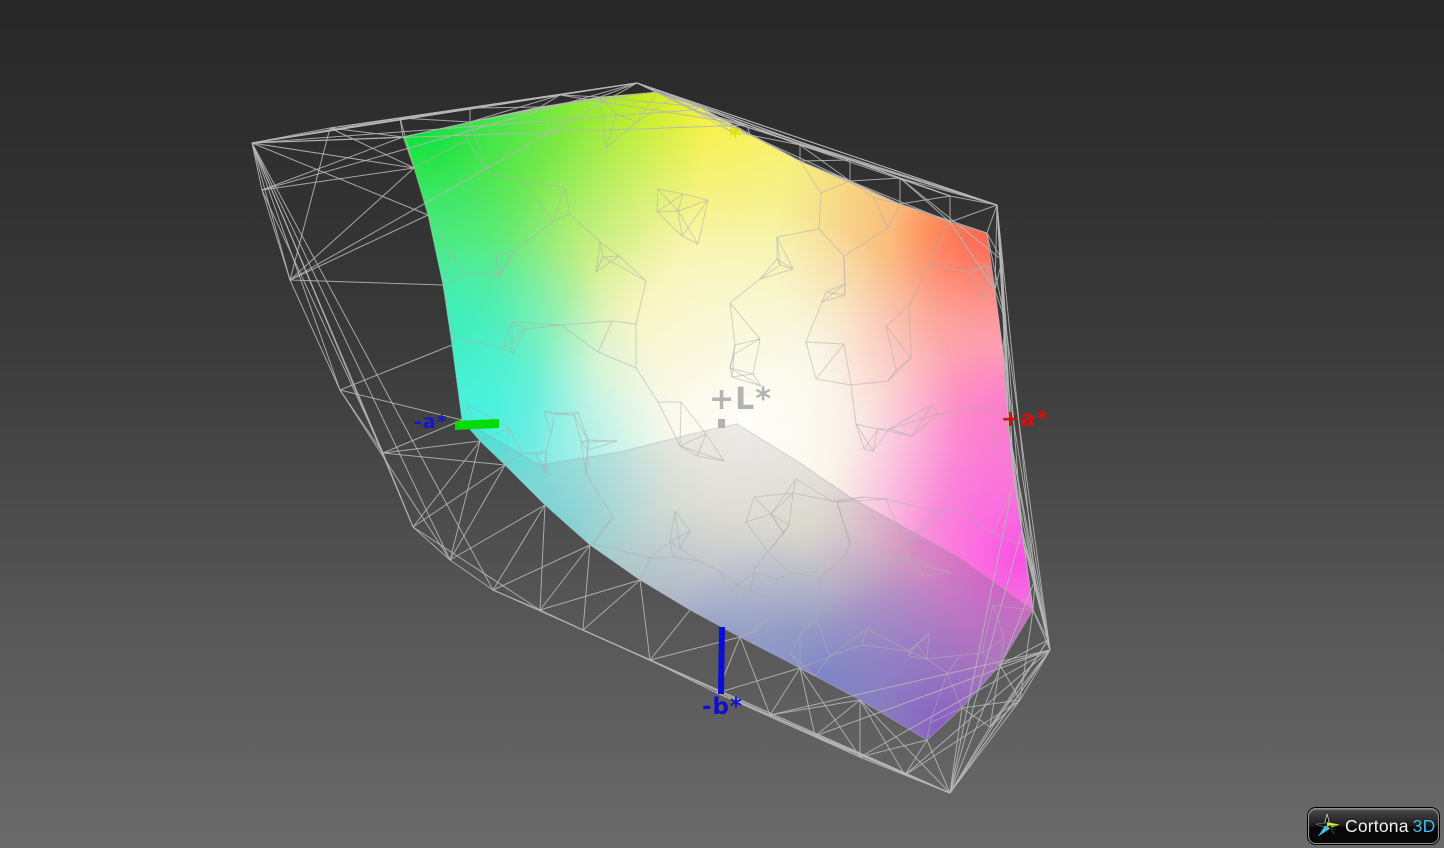 This screenshot has height=848, width=1444. What do you see at coordinates (1328, 825) in the screenshot?
I see `cortona3d-star-icon` at bounding box center [1328, 825].